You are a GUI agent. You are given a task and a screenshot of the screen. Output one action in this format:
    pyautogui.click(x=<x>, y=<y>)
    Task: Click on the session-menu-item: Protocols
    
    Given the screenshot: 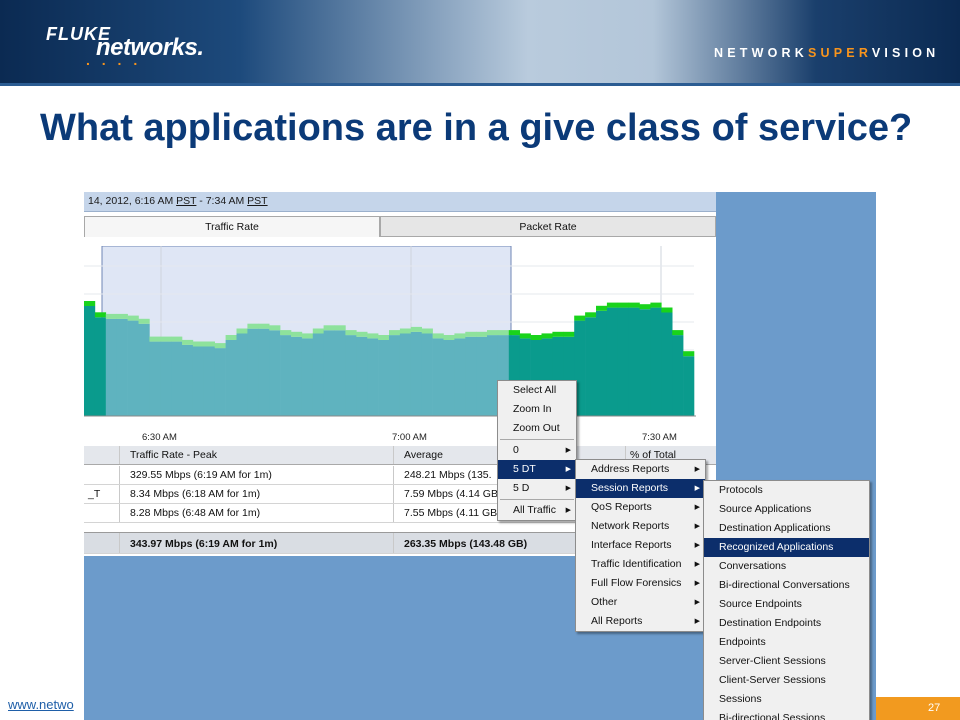 What is the action you would take?
    pyautogui.click(x=786, y=490)
    